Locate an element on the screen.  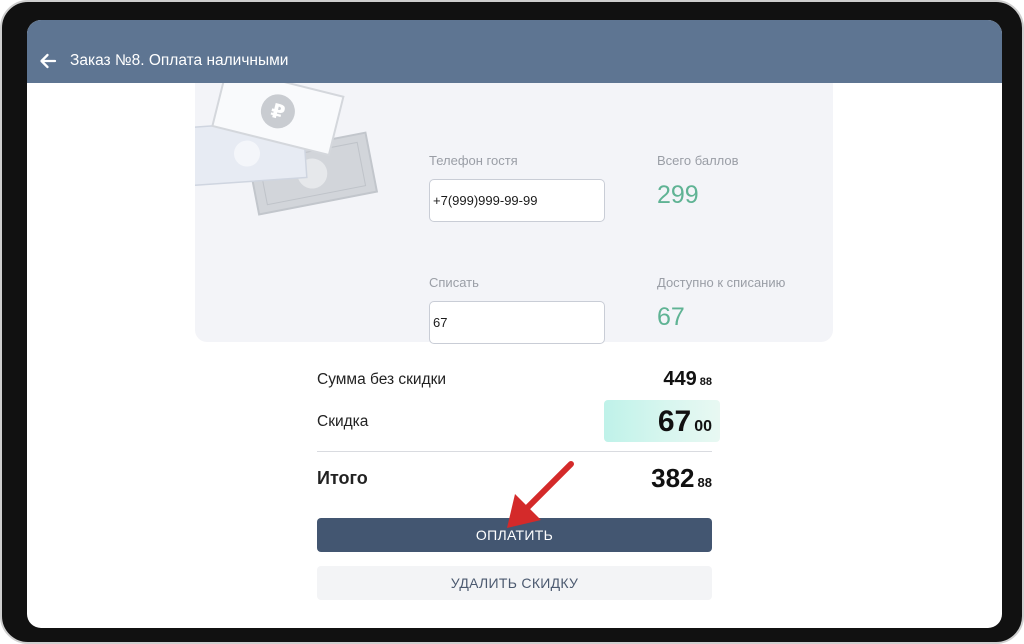
discount-amount: 67 00 is located at coordinates (685, 422).